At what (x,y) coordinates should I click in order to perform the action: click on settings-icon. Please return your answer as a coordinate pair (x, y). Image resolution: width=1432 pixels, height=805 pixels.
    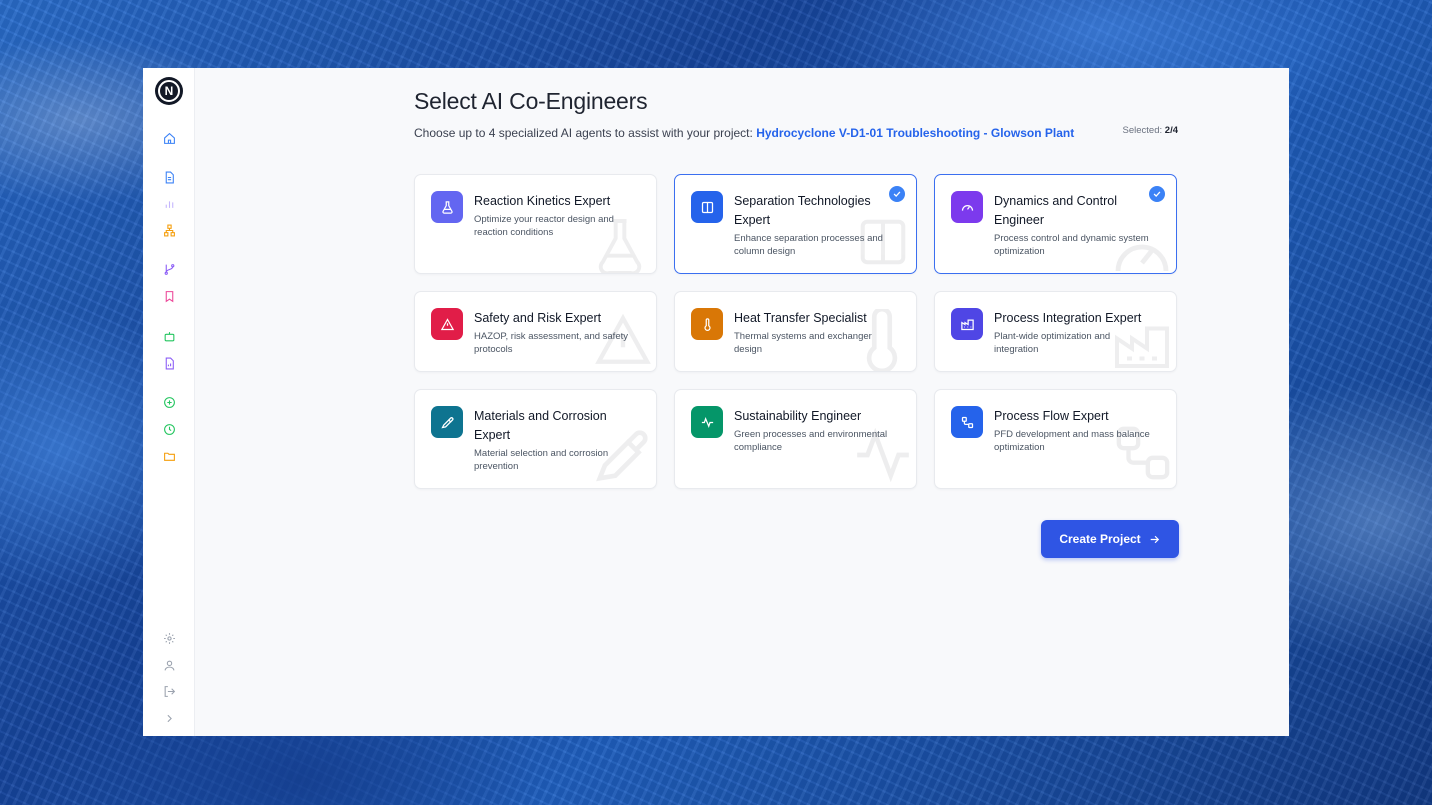
    Looking at the image, I should click on (169, 638).